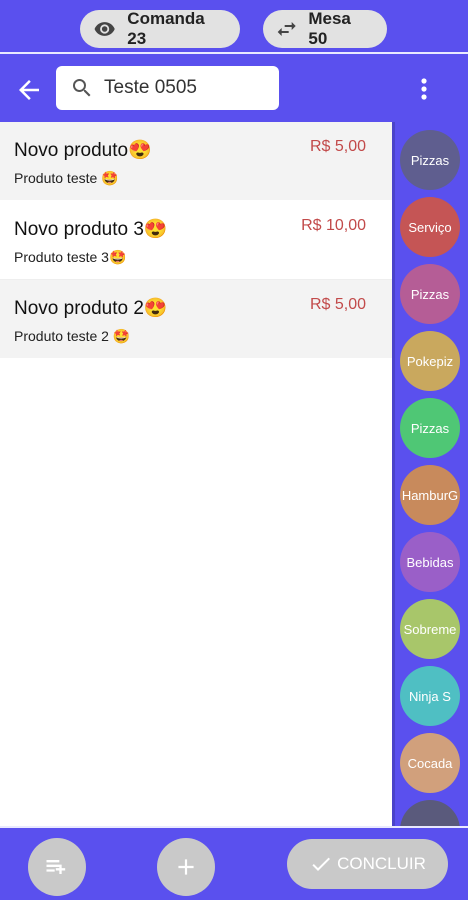 The width and height of the screenshot is (468, 900). What do you see at coordinates (72, 336) in the screenshot?
I see `product-description: Produto teste 2 🤩` at bounding box center [72, 336].